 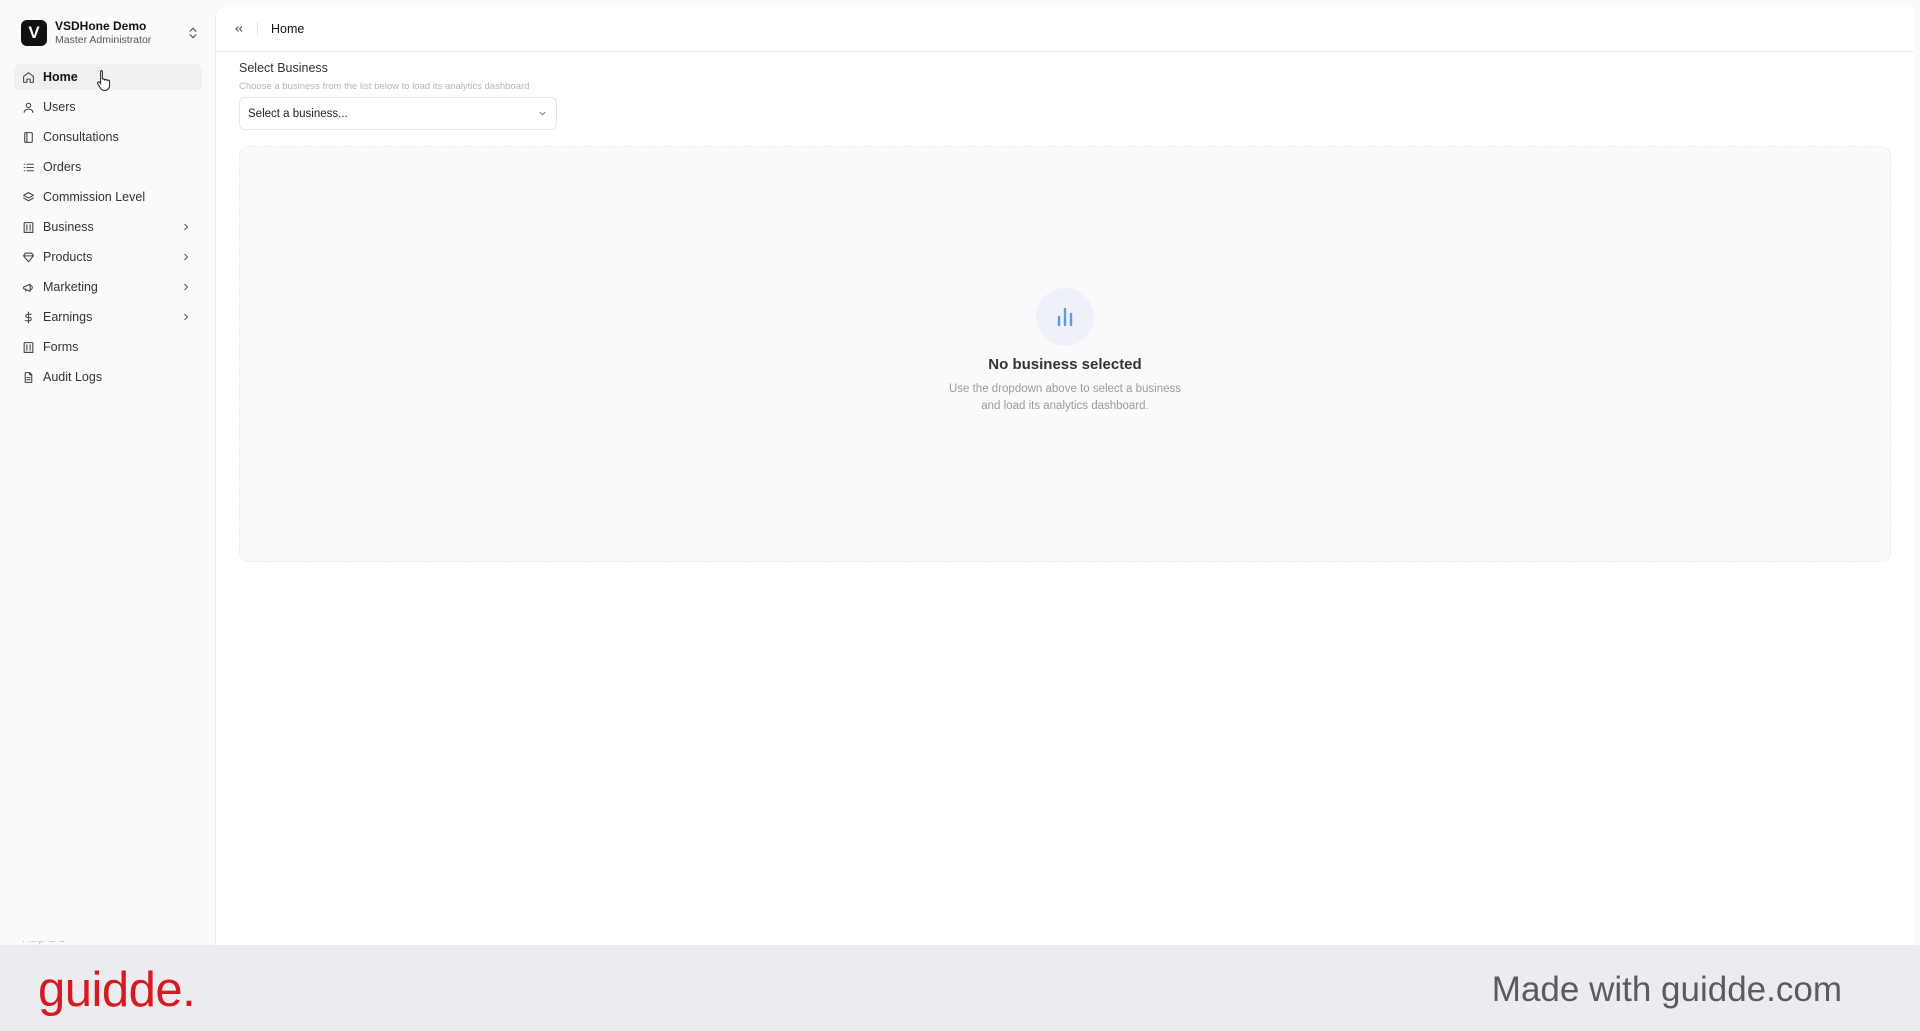 I want to click on select-business-title: Select Business, so click(x=283, y=68).